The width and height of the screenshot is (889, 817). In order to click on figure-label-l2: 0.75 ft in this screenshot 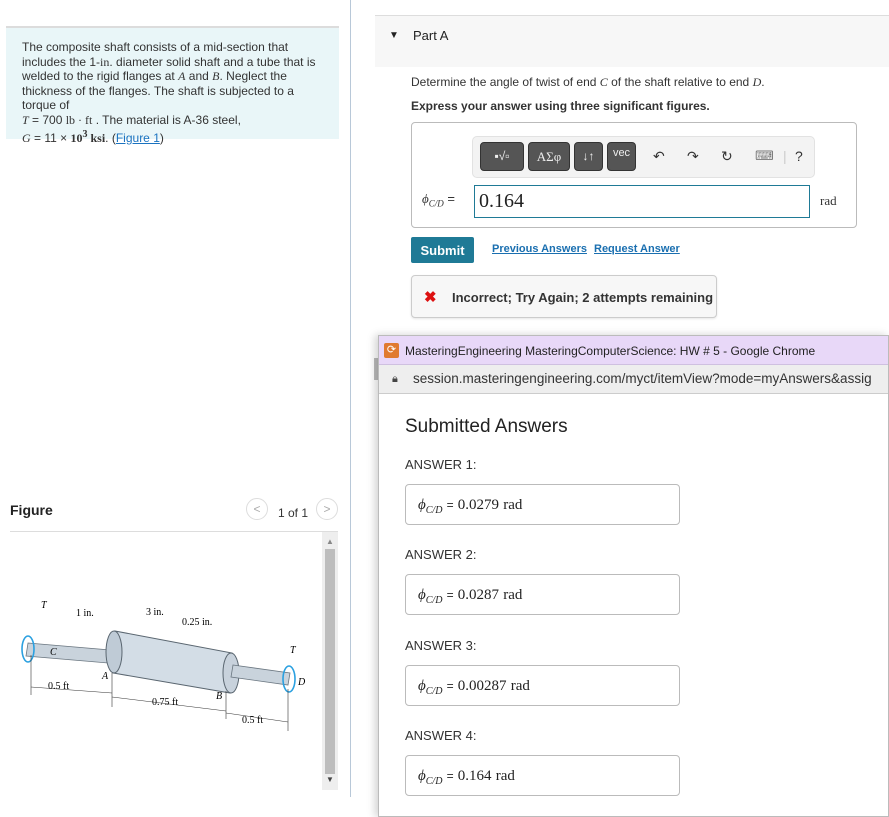, I will do `click(165, 702)`.